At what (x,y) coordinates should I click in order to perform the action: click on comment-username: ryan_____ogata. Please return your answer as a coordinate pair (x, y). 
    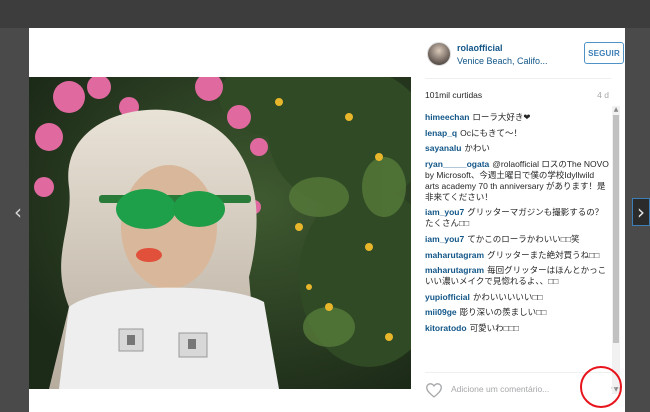
    Looking at the image, I should click on (457, 164).